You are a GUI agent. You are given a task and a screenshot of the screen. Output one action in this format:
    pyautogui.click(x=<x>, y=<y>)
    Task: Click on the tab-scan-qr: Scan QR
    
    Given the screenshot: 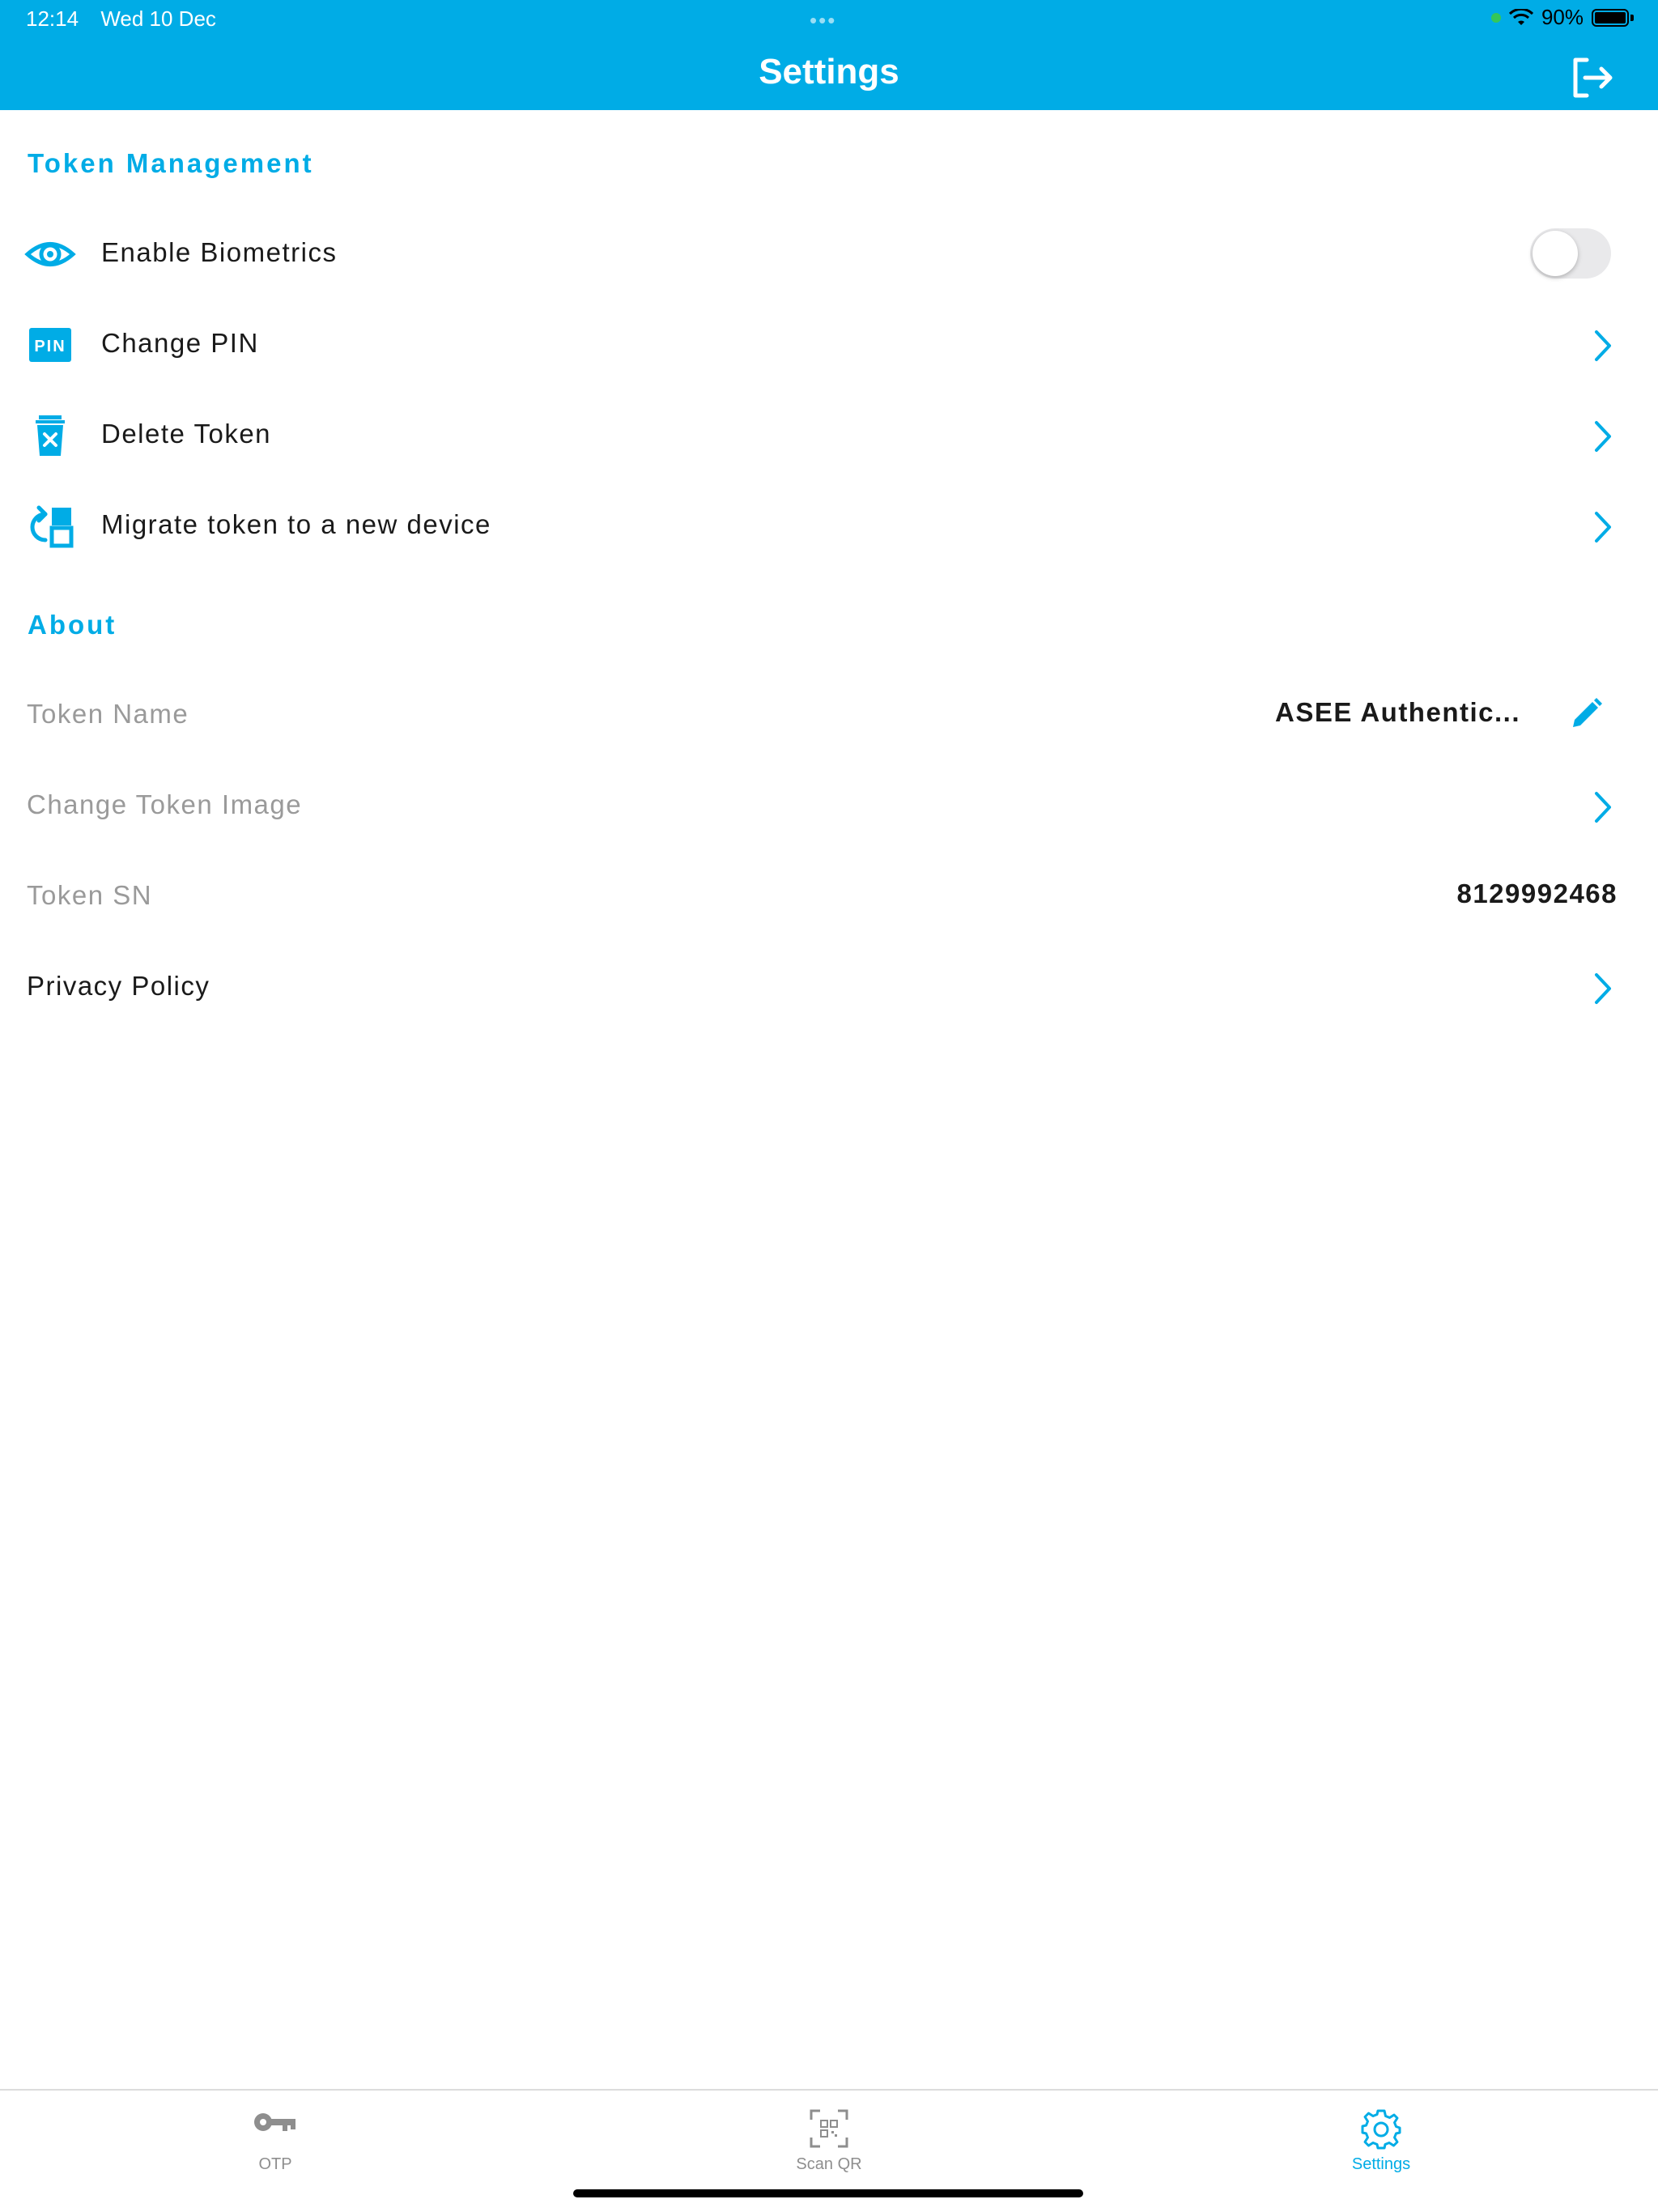 What is the action you would take?
    pyautogui.click(x=829, y=2139)
    